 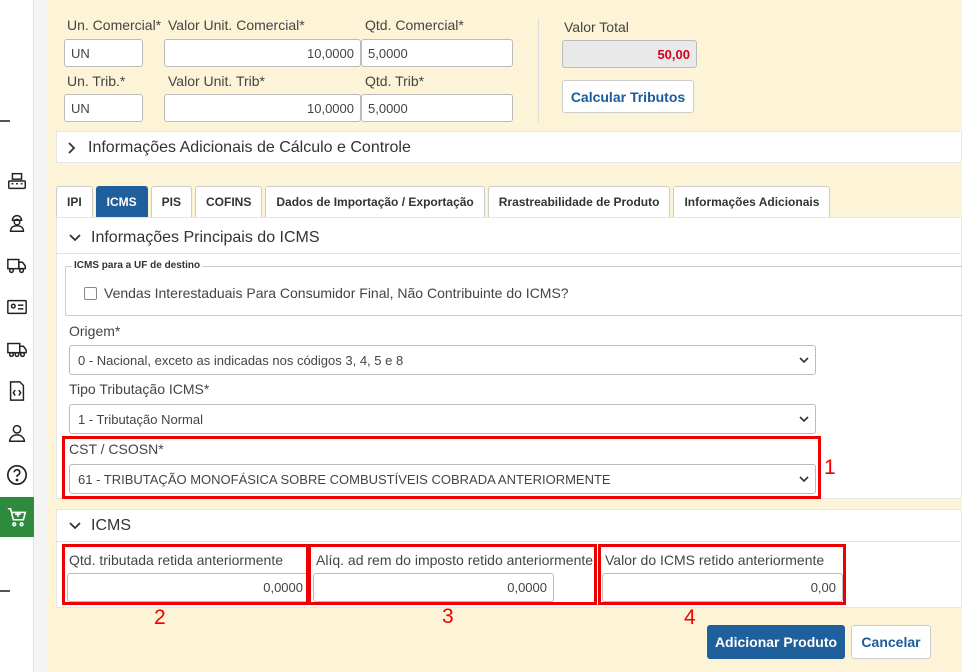 What do you see at coordinates (95, 331) in the screenshot?
I see `origem-label: Origem*` at bounding box center [95, 331].